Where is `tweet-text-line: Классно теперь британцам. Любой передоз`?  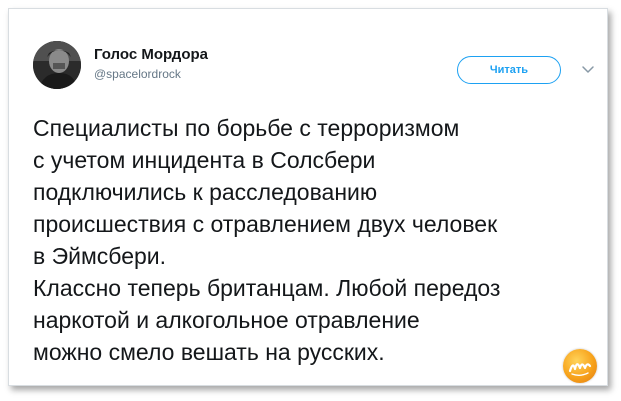
tweet-text-line: Классно теперь британцам. Любой передоз is located at coordinates (267, 288).